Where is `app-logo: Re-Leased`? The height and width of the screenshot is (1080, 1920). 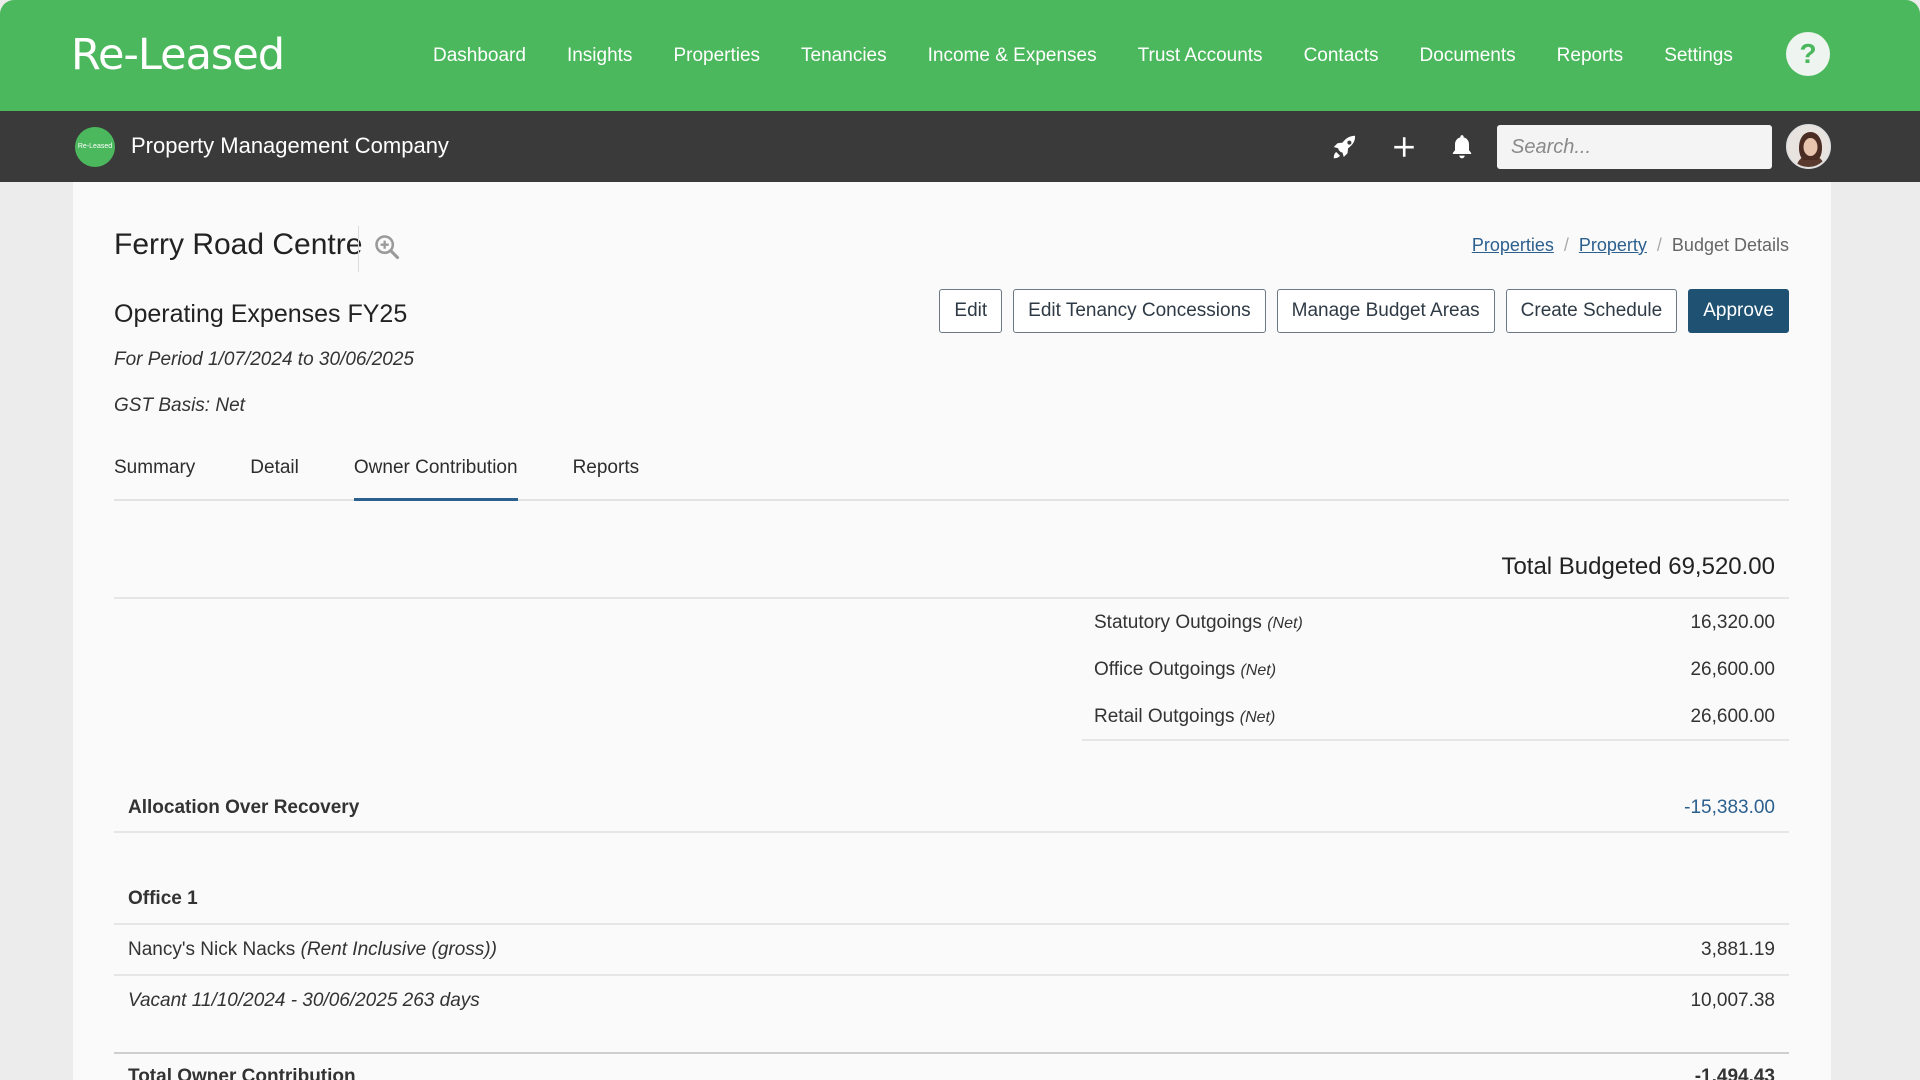
app-logo: Re-Leased is located at coordinates (178, 55).